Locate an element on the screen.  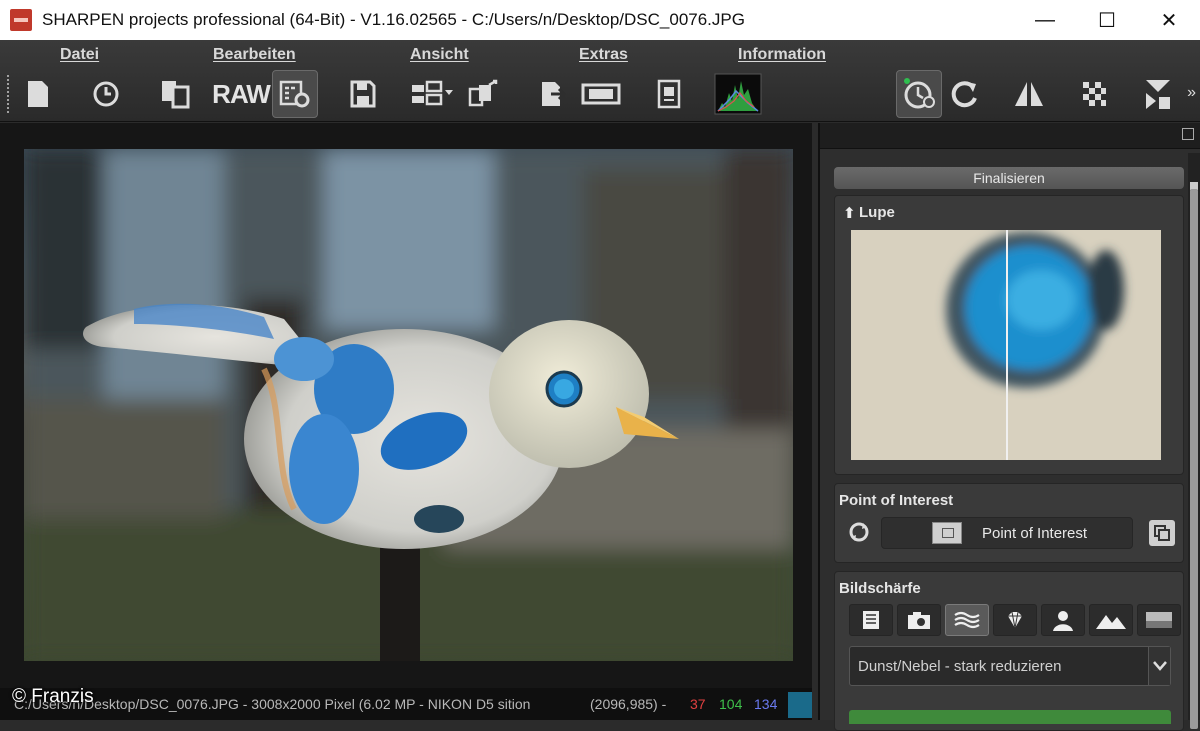
import-icon is located at coordinates (553, 94).